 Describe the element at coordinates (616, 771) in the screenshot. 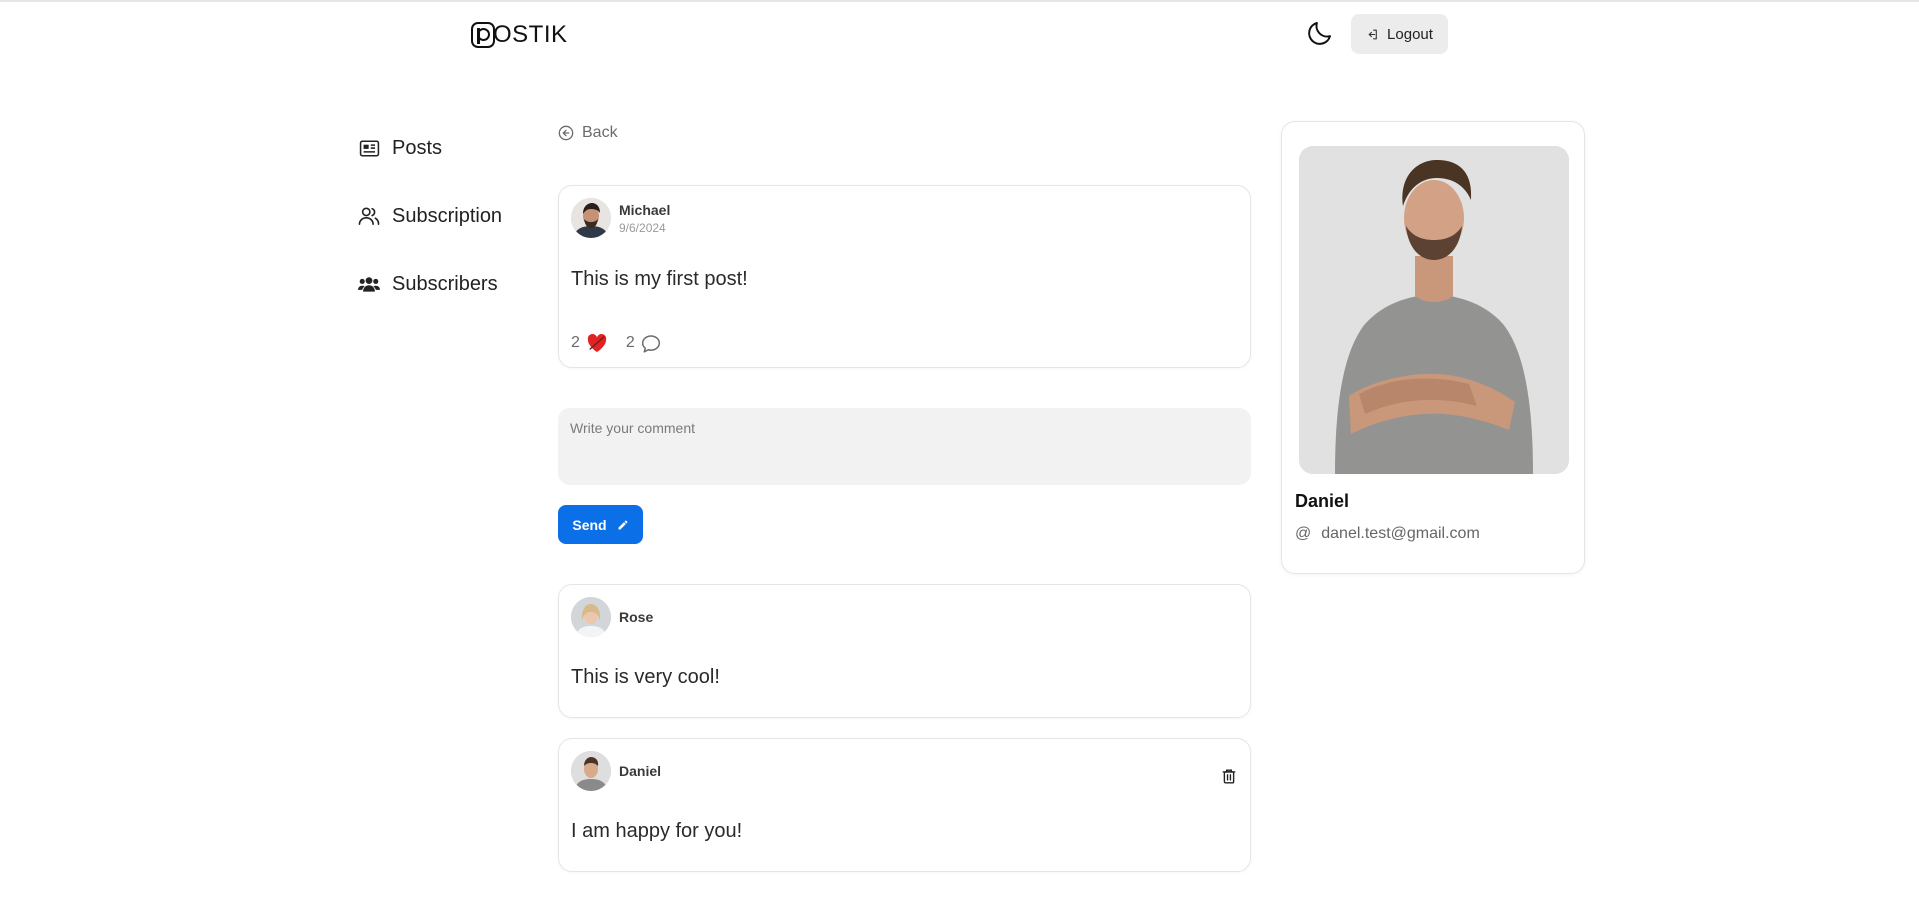

I see `comment-author: Daniel` at that location.